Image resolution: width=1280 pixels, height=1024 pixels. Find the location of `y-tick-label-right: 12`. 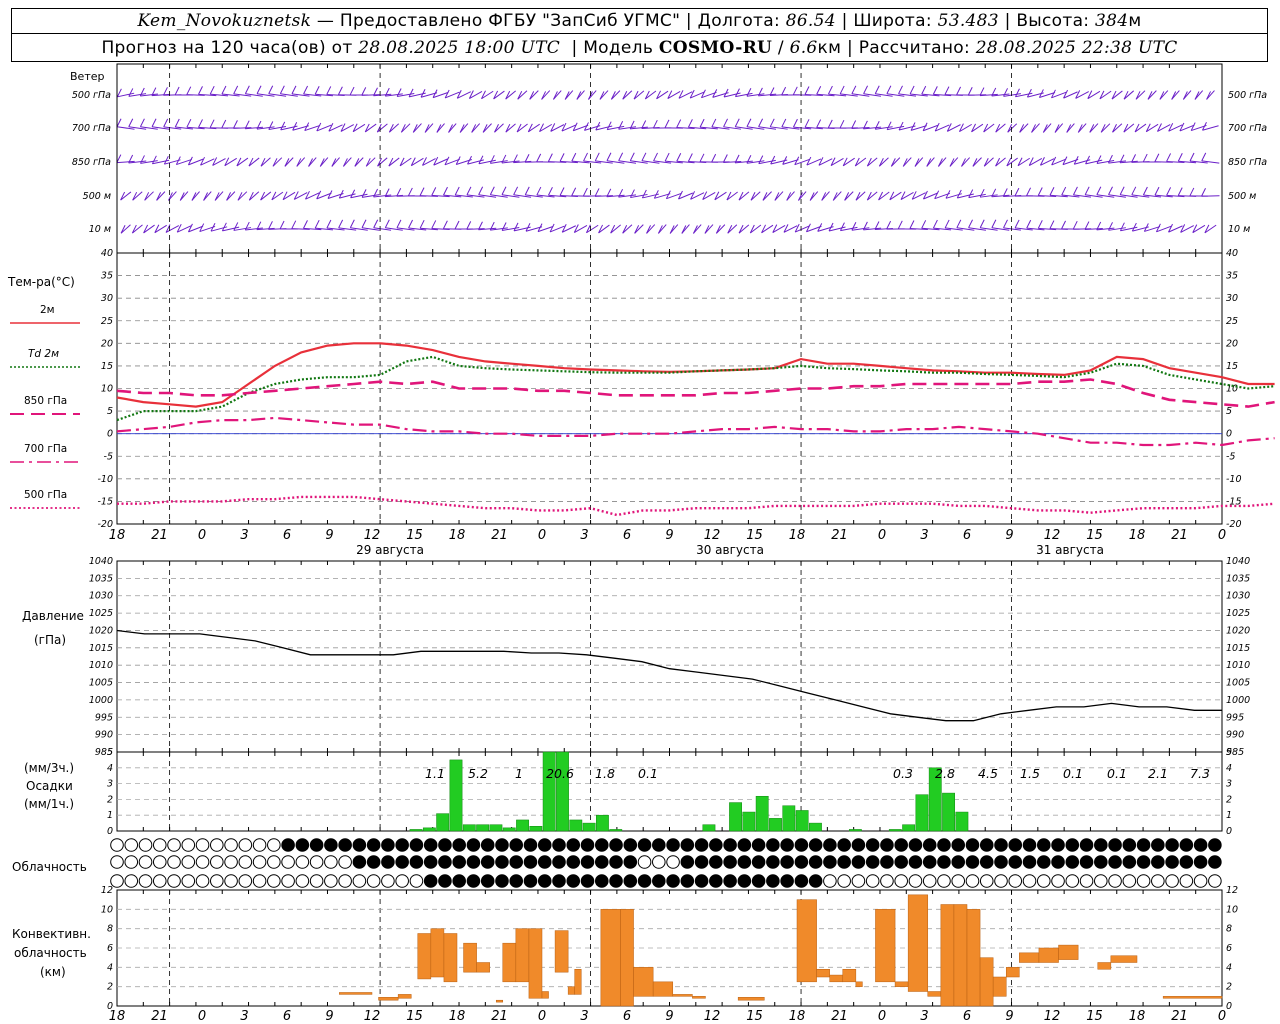

y-tick-label-right: 12 is located at coordinates (1232, 890).